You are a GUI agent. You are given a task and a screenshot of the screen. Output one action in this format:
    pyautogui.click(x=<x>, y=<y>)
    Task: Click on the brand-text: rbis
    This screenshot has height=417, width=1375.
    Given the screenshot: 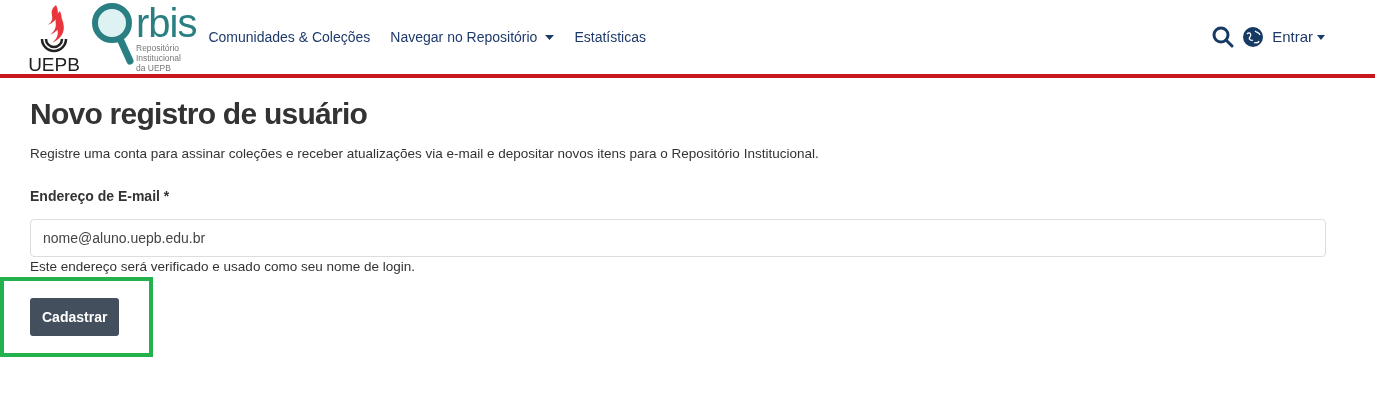 What is the action you would take?
    pyautogui.click(x=166, y=23)
    